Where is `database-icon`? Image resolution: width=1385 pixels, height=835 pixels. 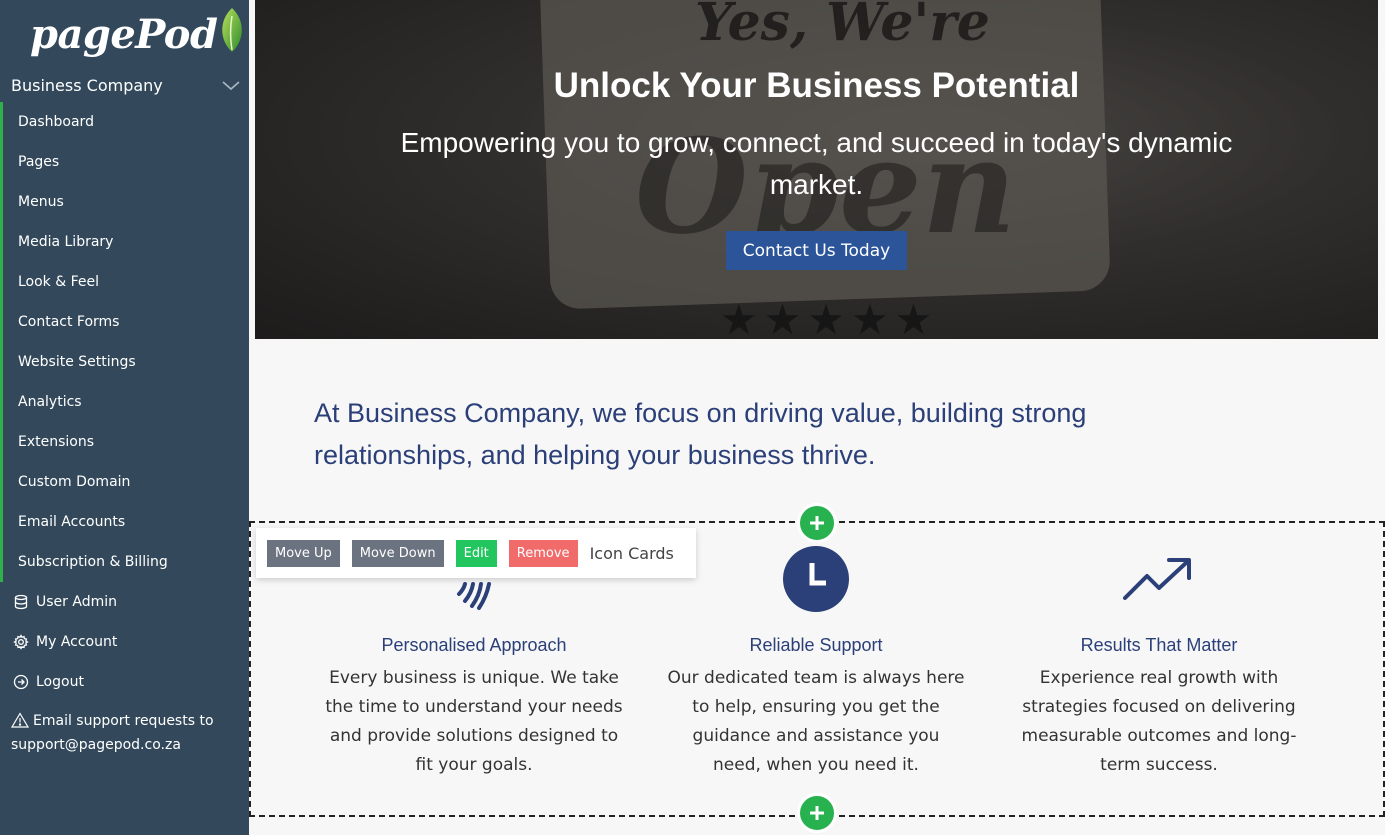
database-icon is located at coordinates (21, 602).